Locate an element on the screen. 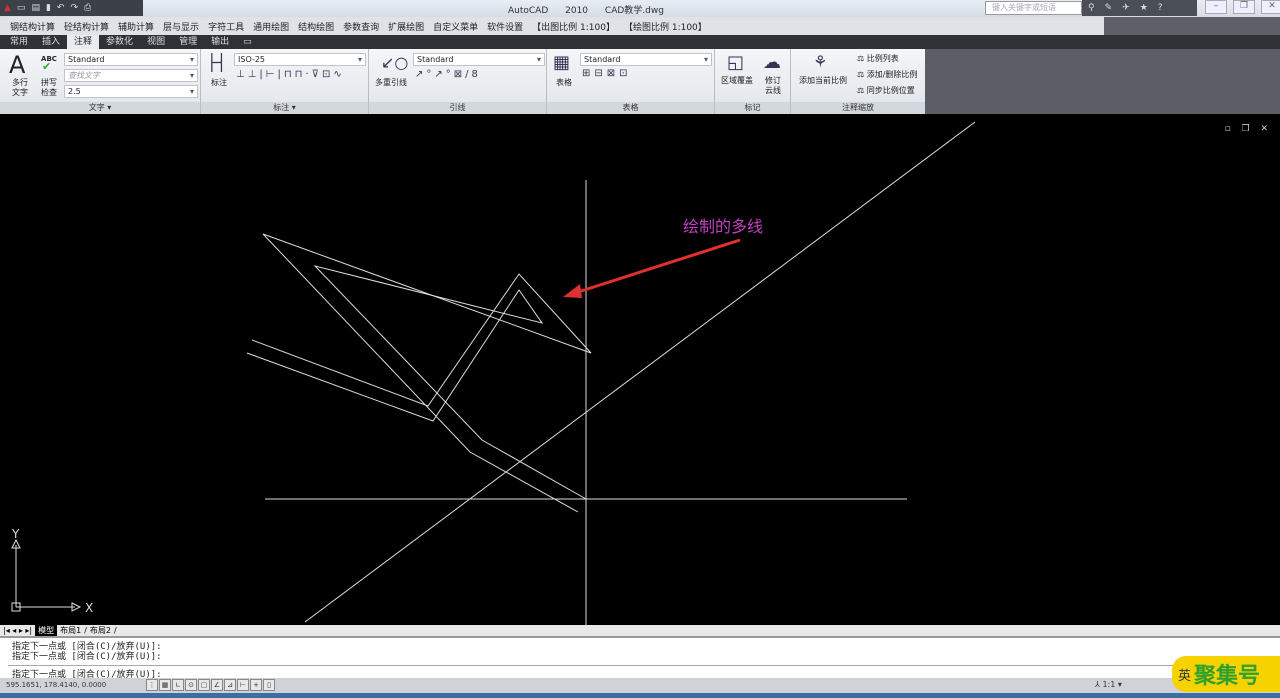 This screenshot has width=1280, height=698. tab-minimize: ▭ is located at coordinates (247, 42).